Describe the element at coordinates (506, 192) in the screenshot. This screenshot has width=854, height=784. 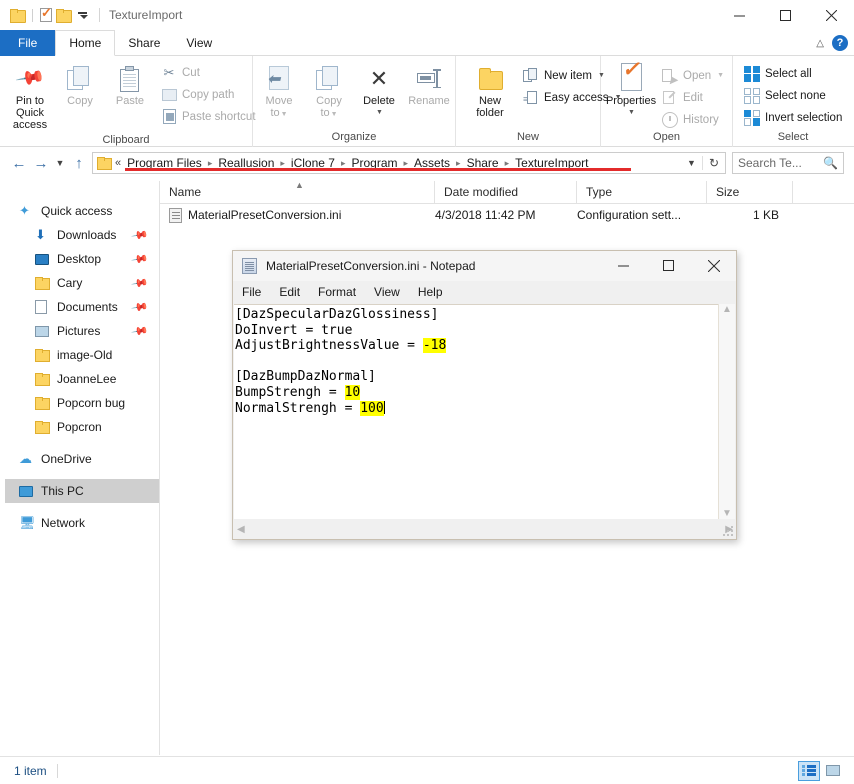
I see `column-header-date-modified: Date modified` at that location.